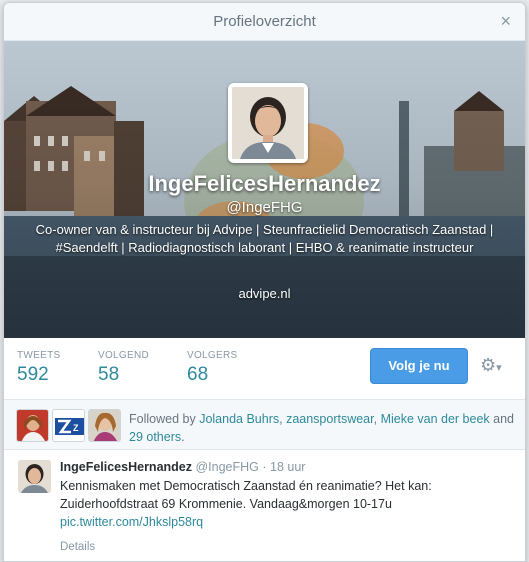  What do you see at coordinates (505, 21) in the screenshot?
I see `close-icon: ×` at bounding box center [505, 21].